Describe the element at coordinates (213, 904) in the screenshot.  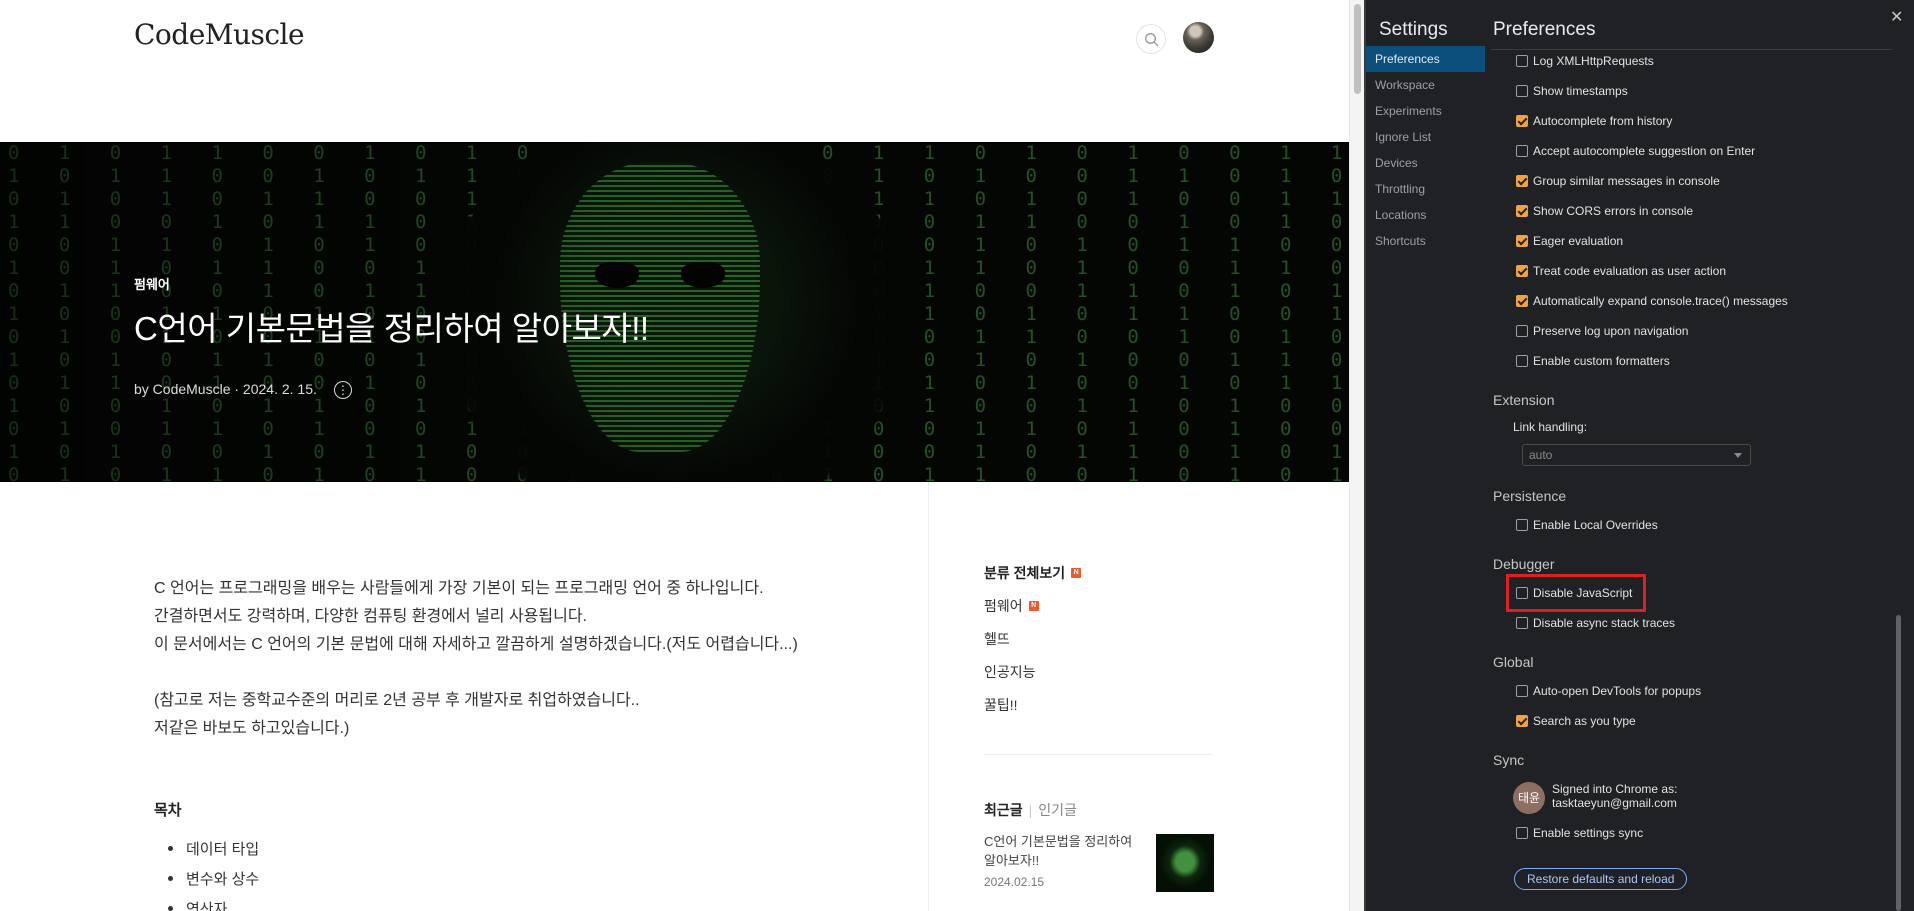
I see `toc-item: 연산자` at that location.